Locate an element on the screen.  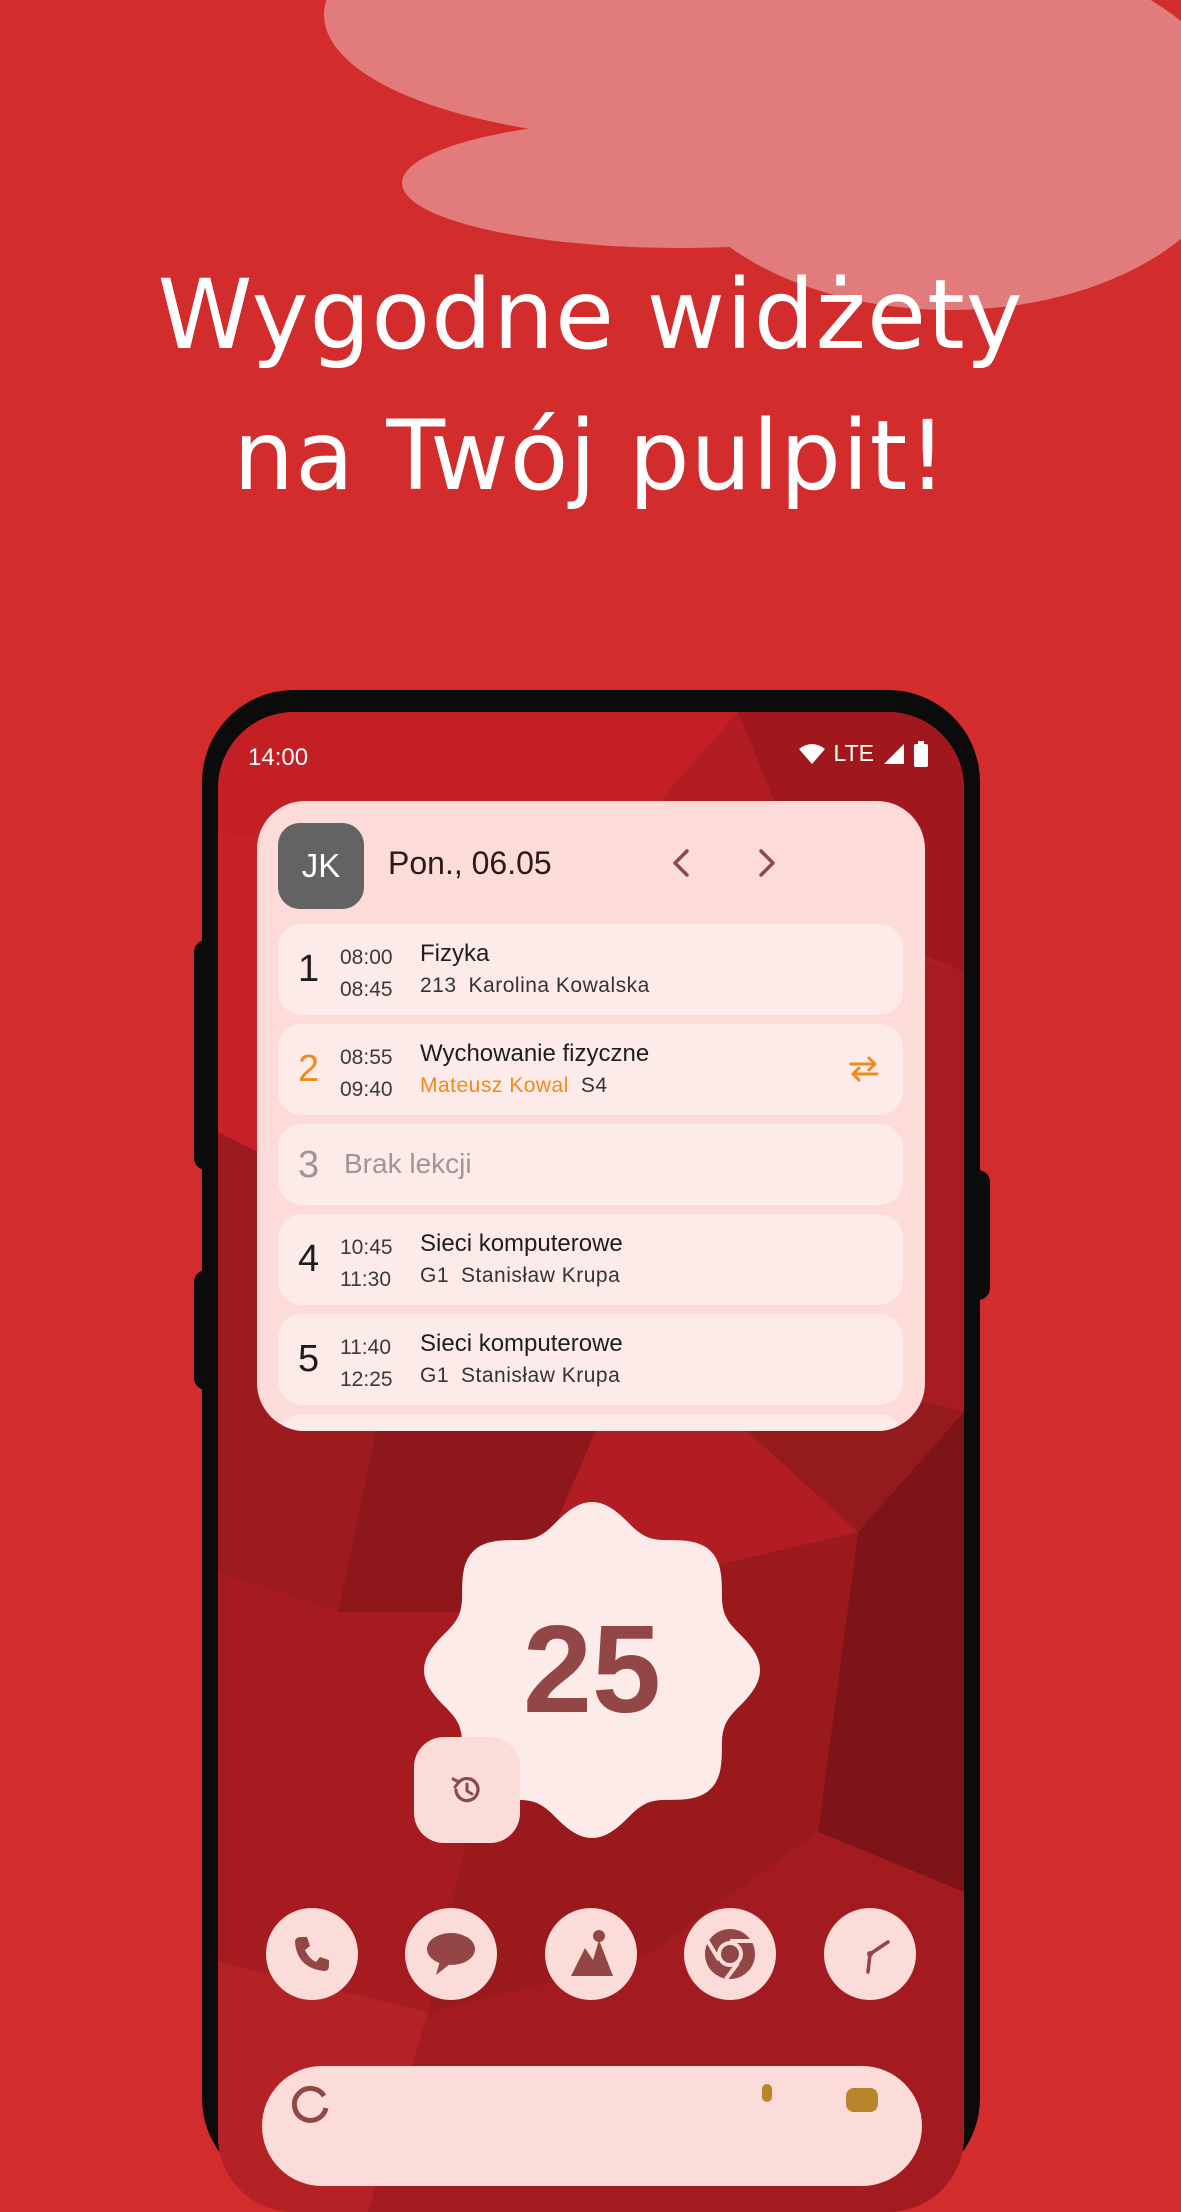
photos-icon is located at coordinates (592, 1953).